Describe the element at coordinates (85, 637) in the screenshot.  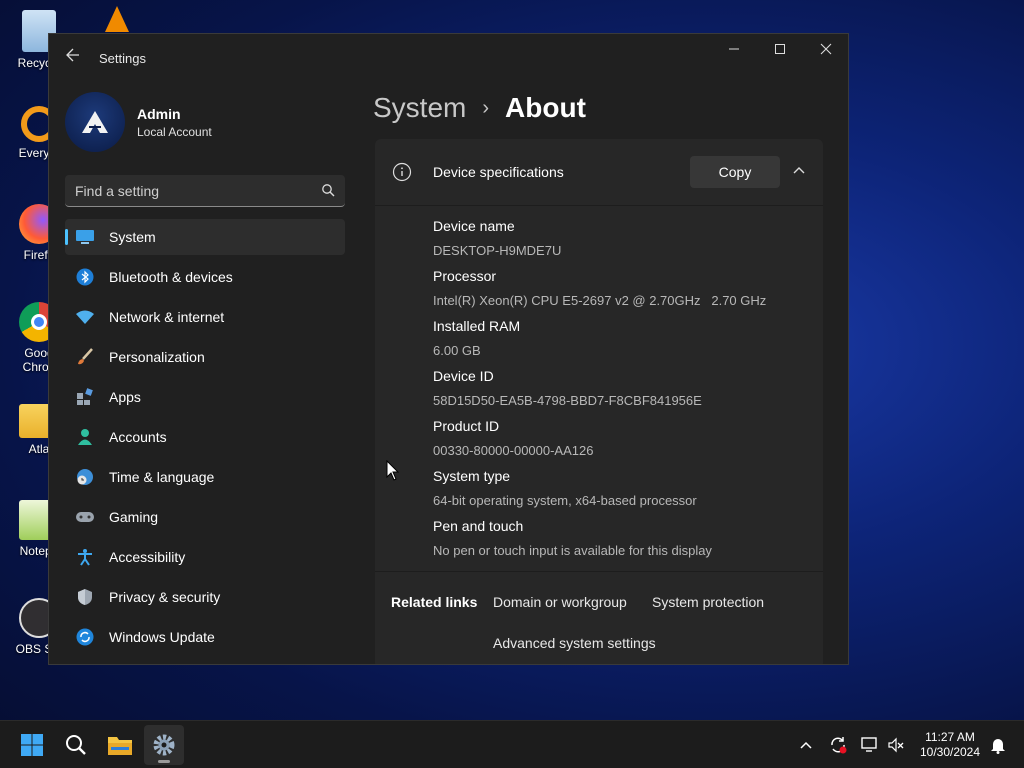
I see `update-sync-icon` at that location.